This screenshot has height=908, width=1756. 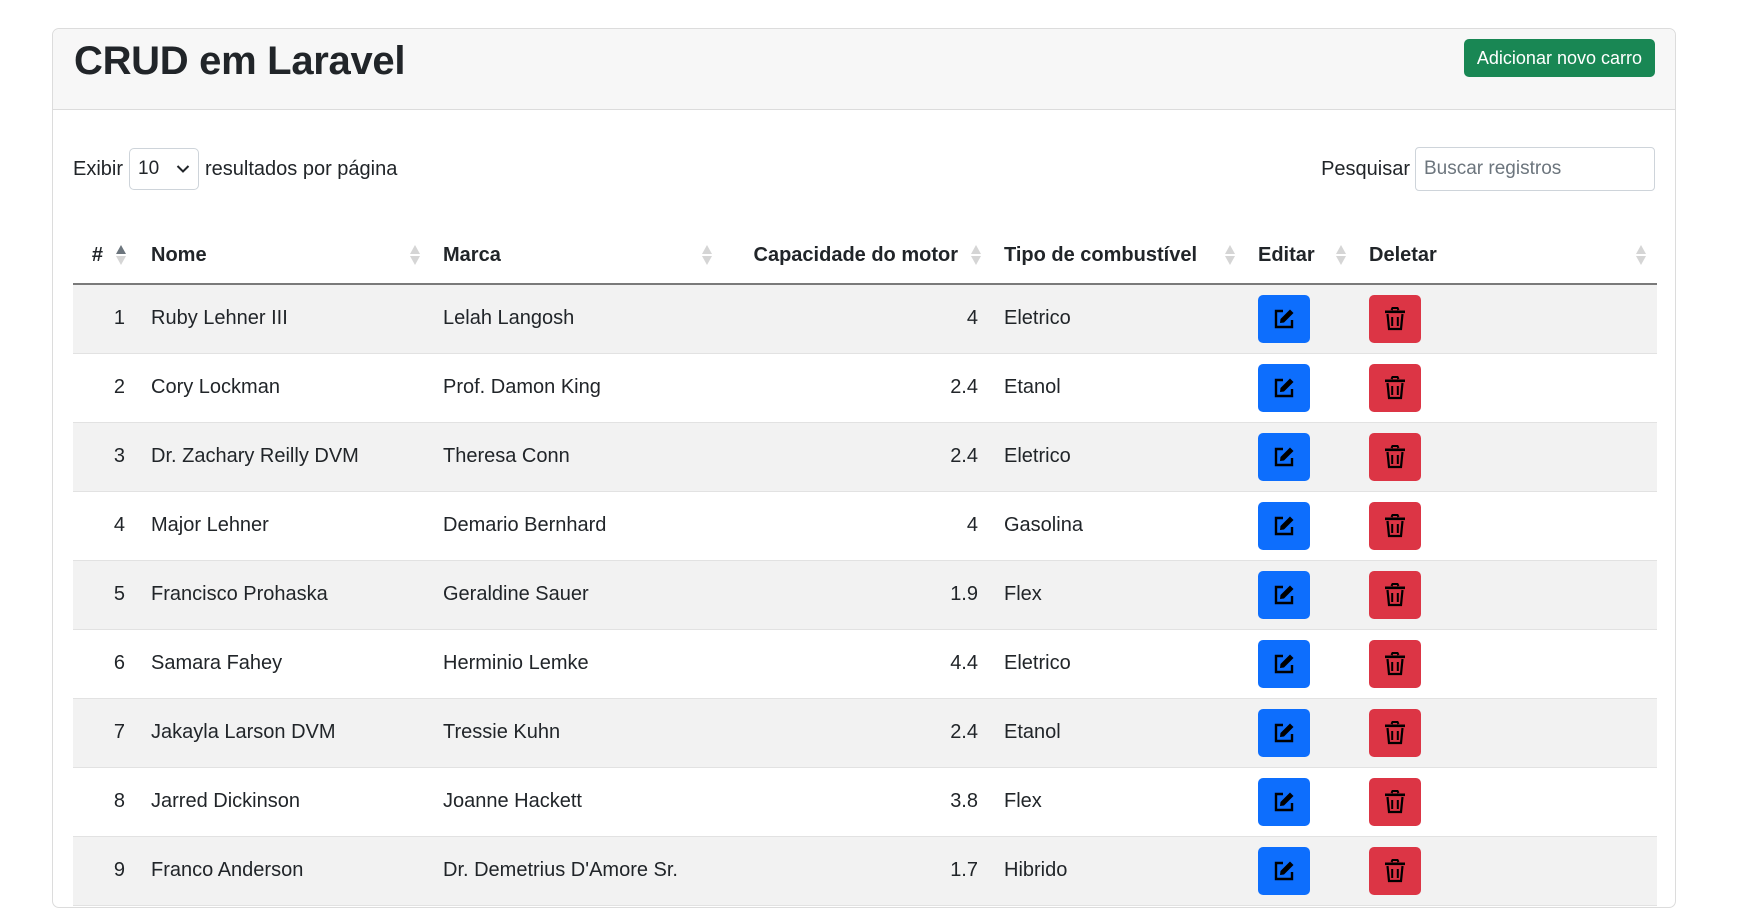 What do you see at coordinates (577, 802) in the screenshot?
I see `car-brand-cell: Joanne Hackett` at bounding box center [577, 802].